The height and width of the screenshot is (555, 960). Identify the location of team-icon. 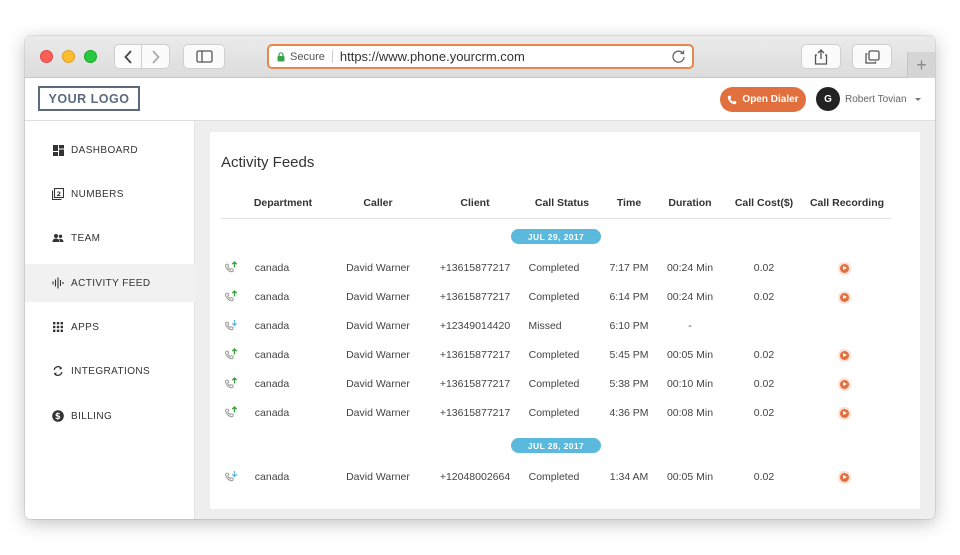
(58, 238).